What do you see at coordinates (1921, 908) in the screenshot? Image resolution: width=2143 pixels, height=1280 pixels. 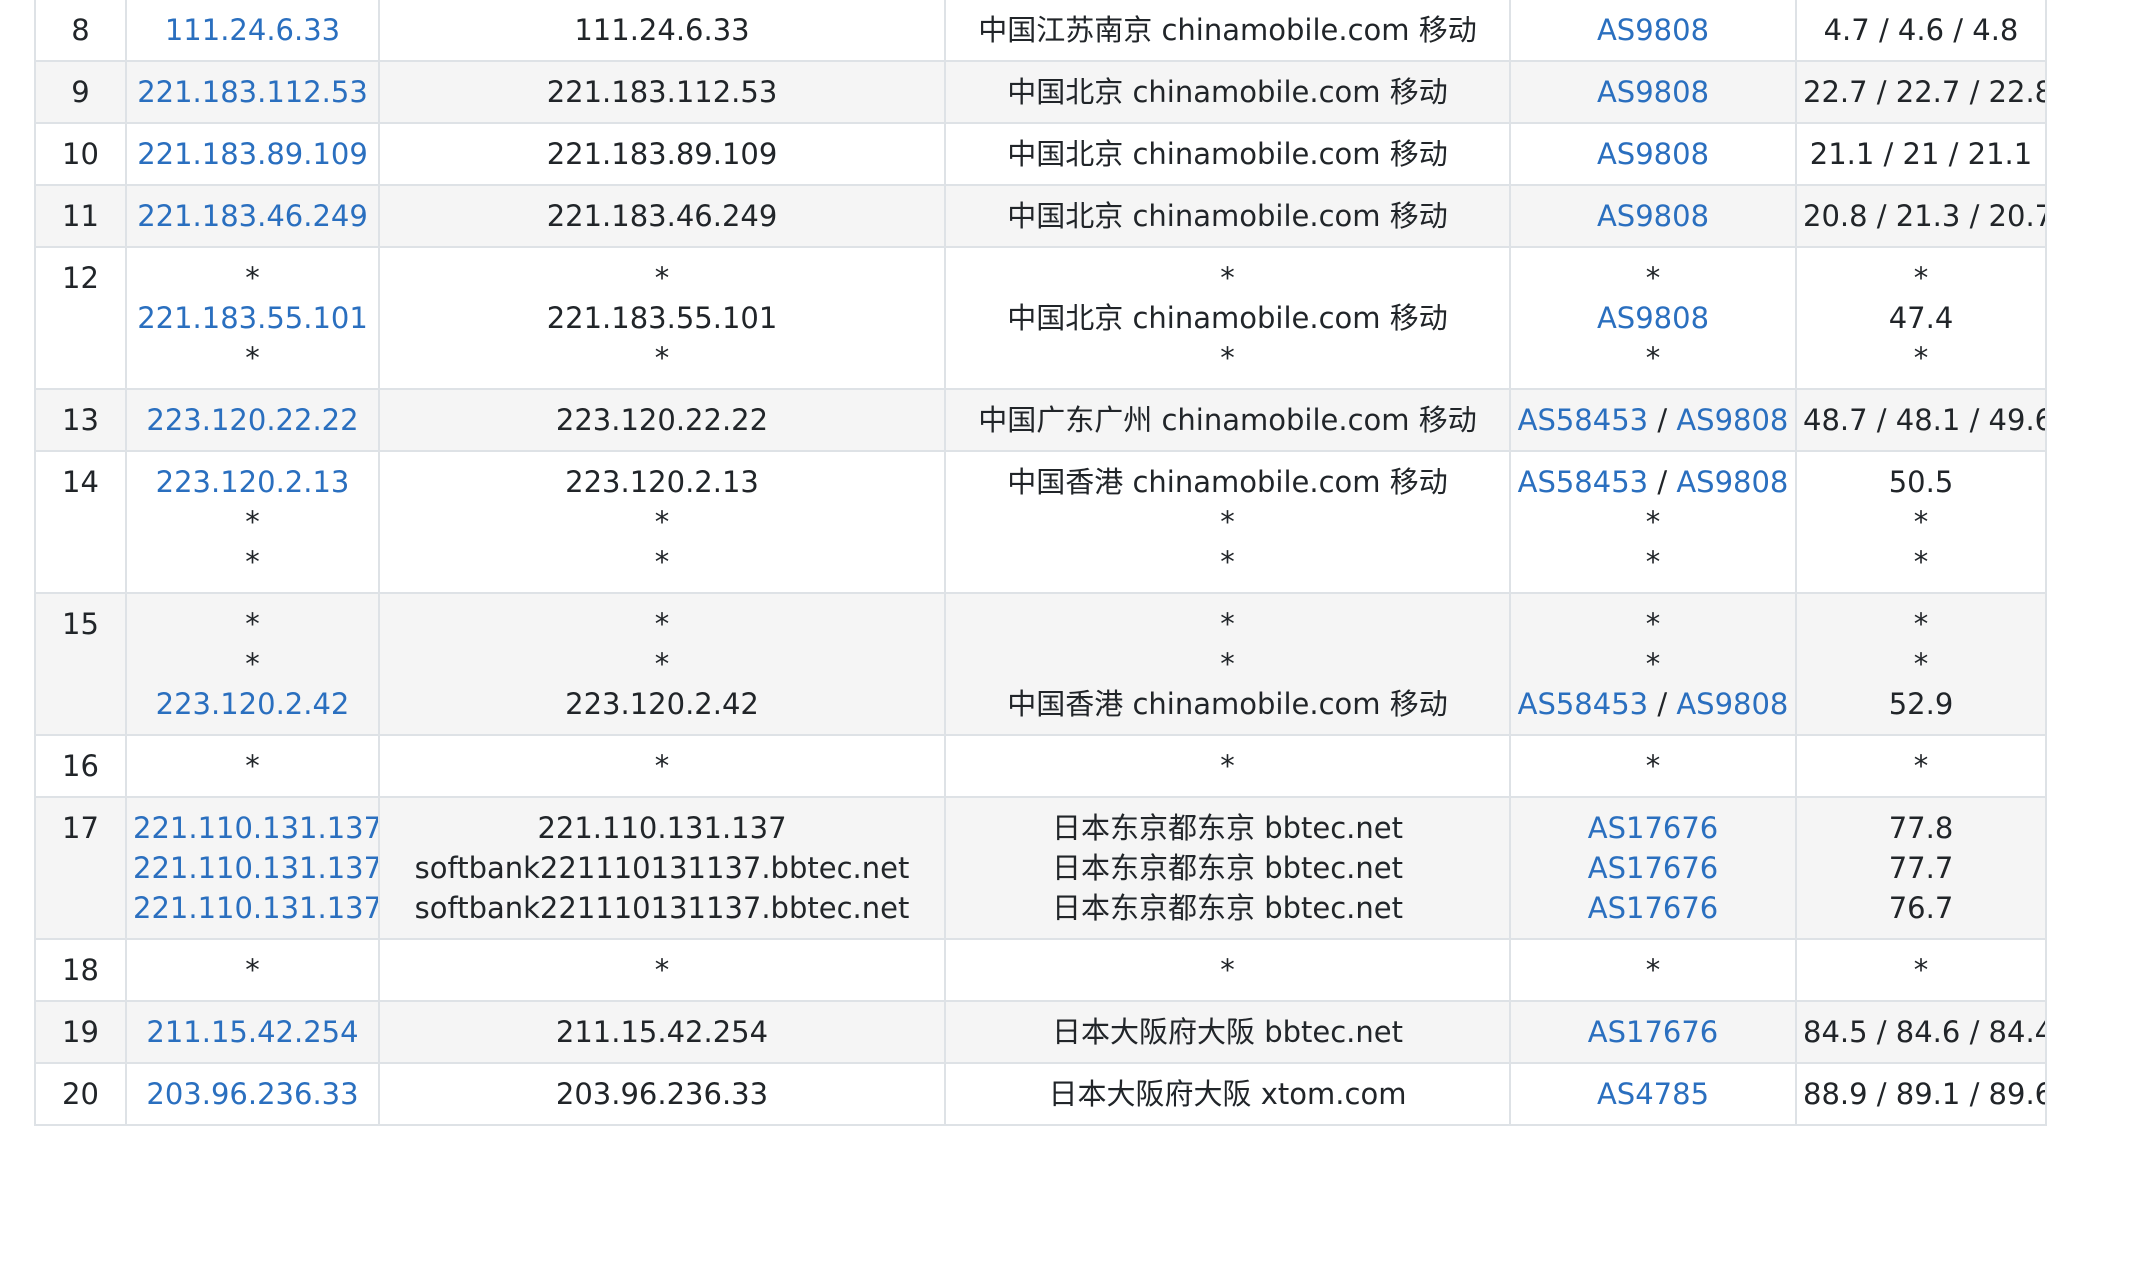 I see `latency-text: 76.7` at bounding box center [1921, 908].